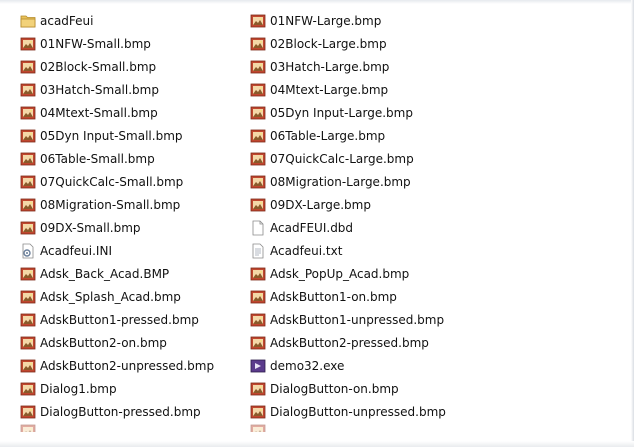 Image resolution: width=634 pixels, height=447 pixels. What do you see at coordinates (117, 20) in the screenshot?
I see `file-item-acadfeui: acadFeui` at bounding box center [117, 20].